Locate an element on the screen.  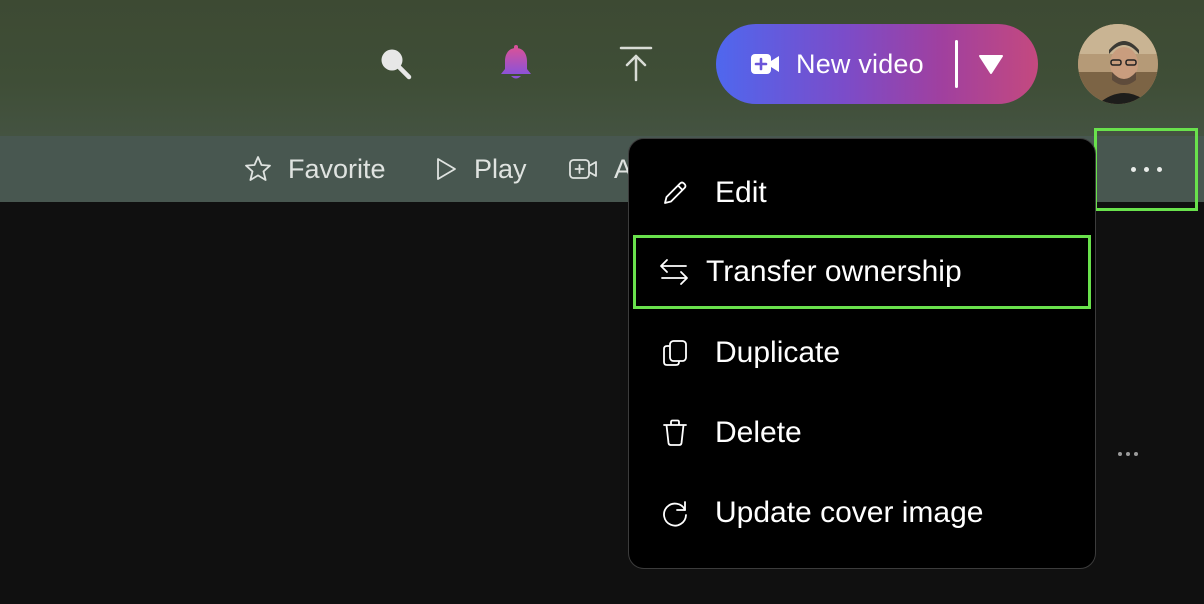
copy-icon is located at coordinates (675, 353).